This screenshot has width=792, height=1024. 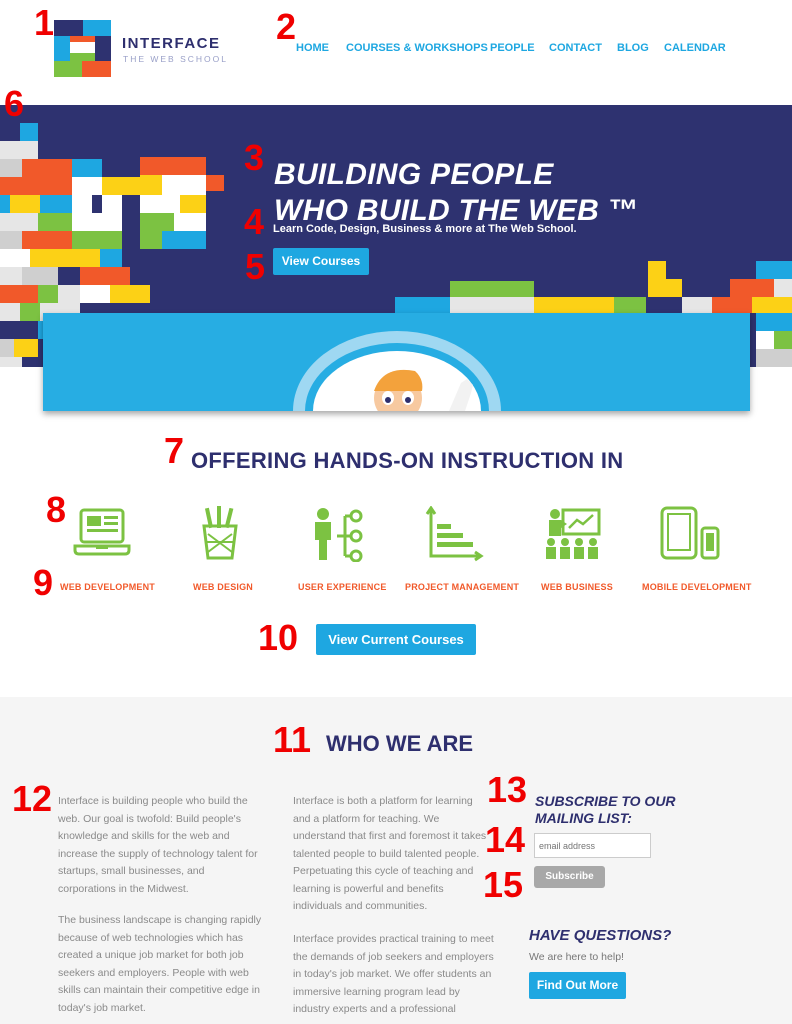 I want to click on have-questions-subtitle: We are here to help!, so click(x=576, y=957).